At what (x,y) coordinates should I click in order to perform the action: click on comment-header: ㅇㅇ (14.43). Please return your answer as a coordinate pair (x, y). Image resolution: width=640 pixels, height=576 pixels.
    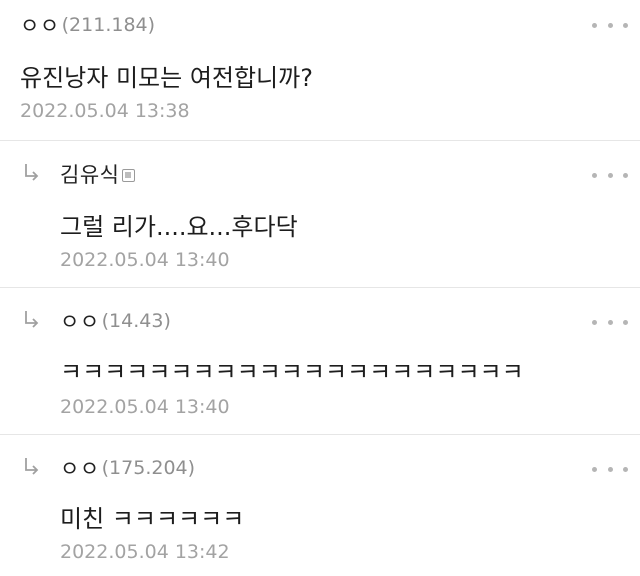
    Looking at the image, I should click on (115, 321).